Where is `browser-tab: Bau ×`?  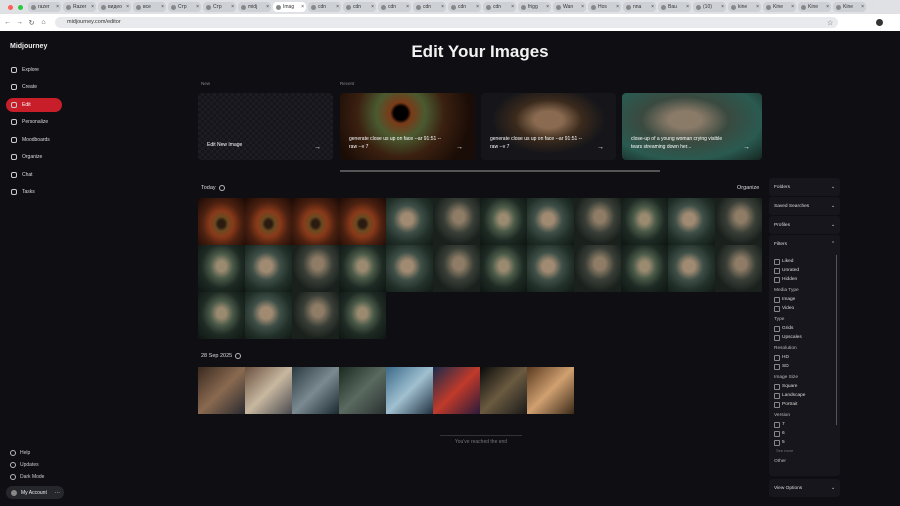 browser-tab: Bau × is located at coordinates (674, 7).